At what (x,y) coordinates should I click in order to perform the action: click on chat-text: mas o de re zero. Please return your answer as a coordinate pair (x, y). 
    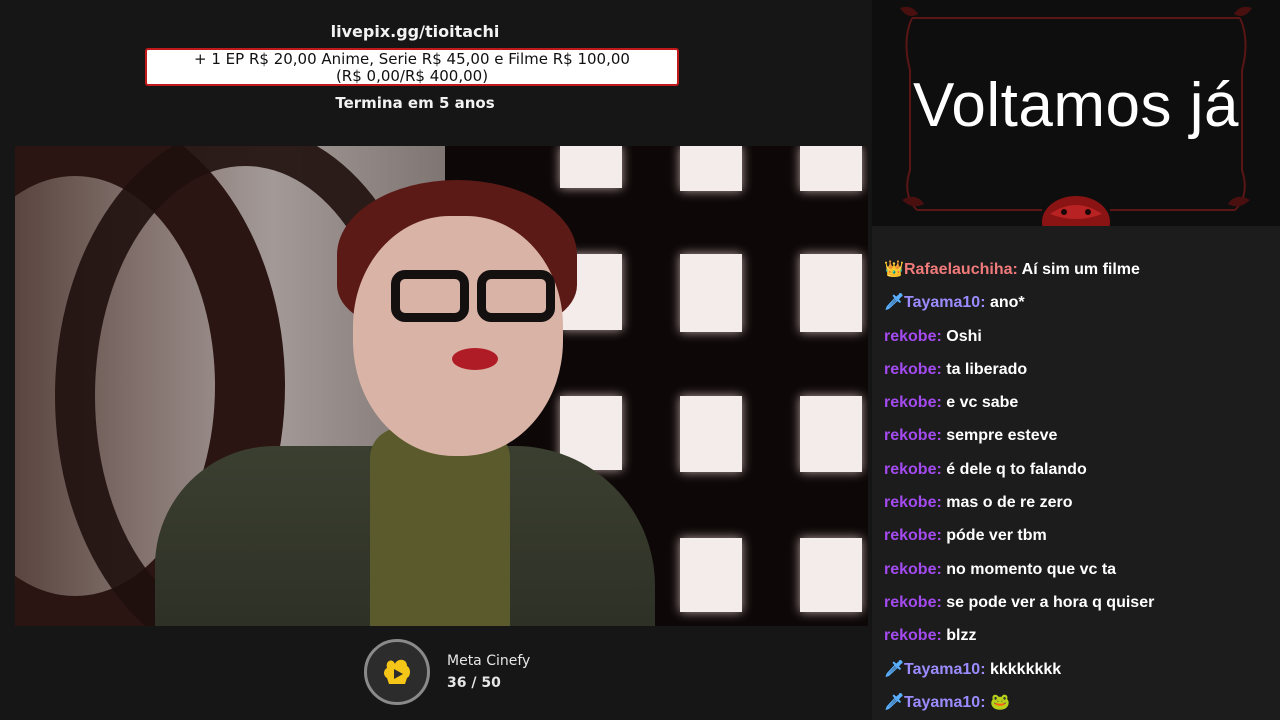
    Looking at the image, I should click on (1009, 503).